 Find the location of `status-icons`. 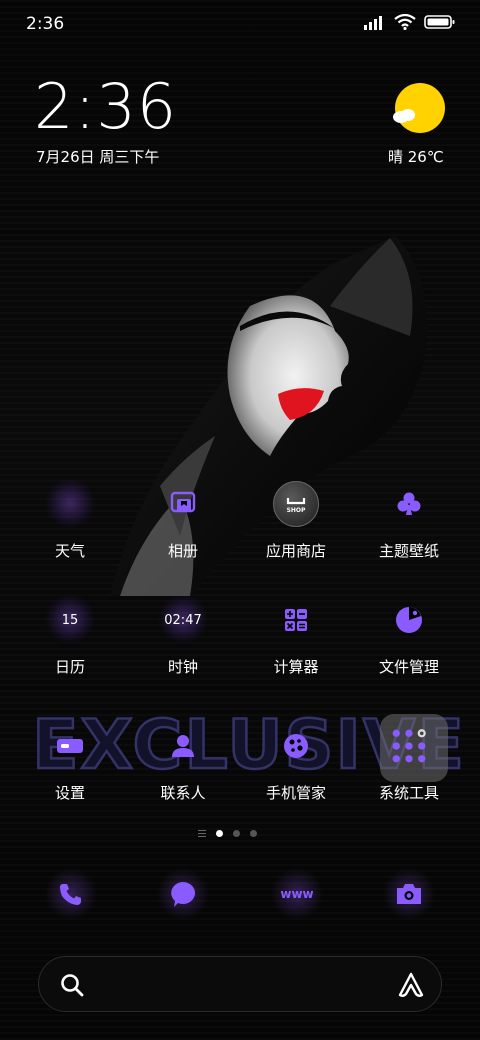

status-icons is located at coordinates (410, 22).